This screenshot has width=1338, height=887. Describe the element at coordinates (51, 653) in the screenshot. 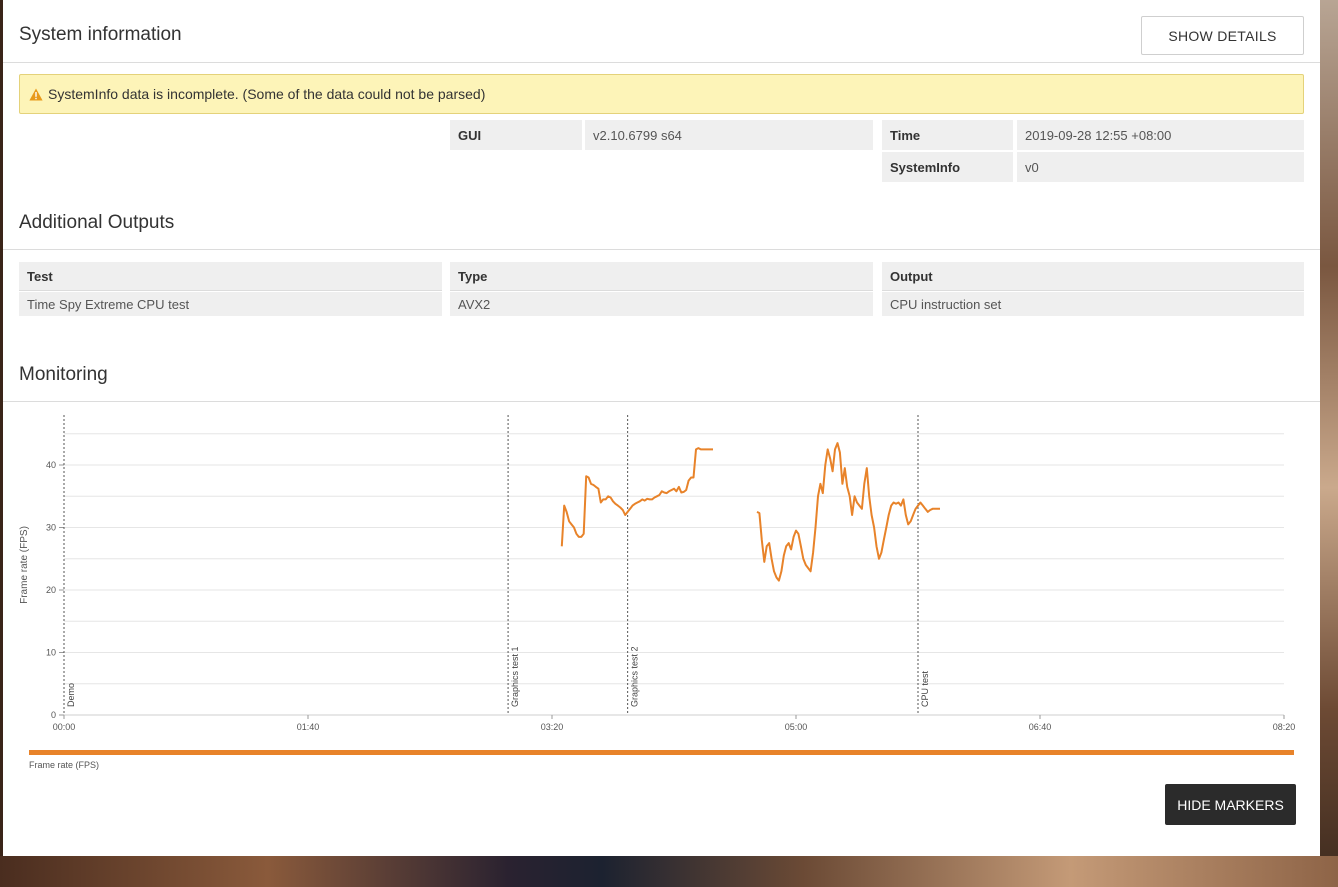

I see `y-tick-label: 10` at that location.